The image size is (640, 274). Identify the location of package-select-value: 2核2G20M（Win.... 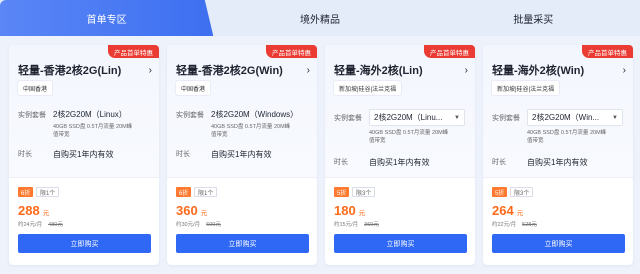
(566, 117).